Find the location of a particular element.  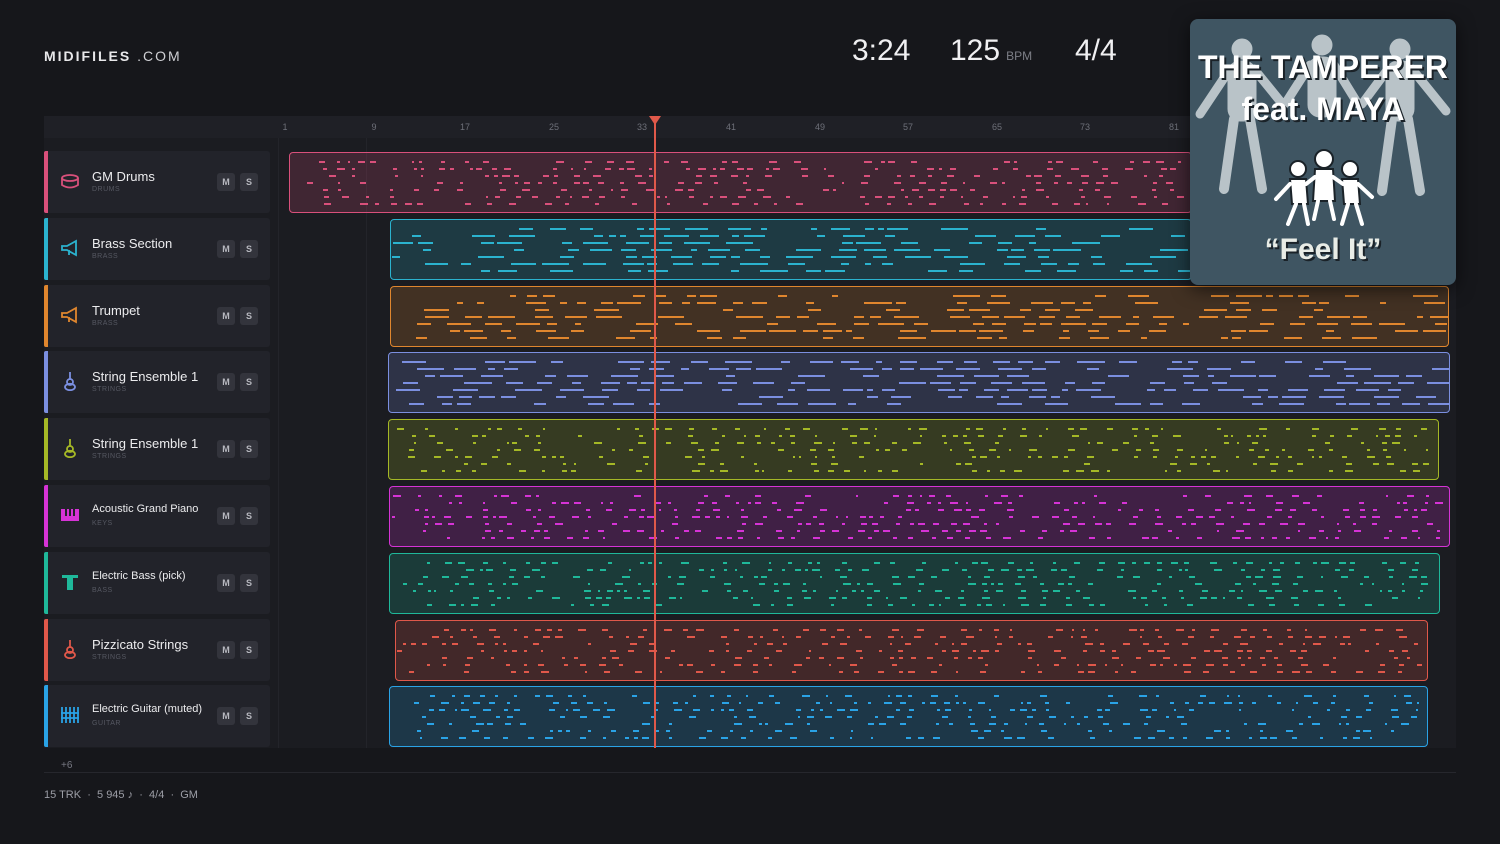

track-header: Electric Bass (pick) BASS M S is located at coordinates (157, 582).